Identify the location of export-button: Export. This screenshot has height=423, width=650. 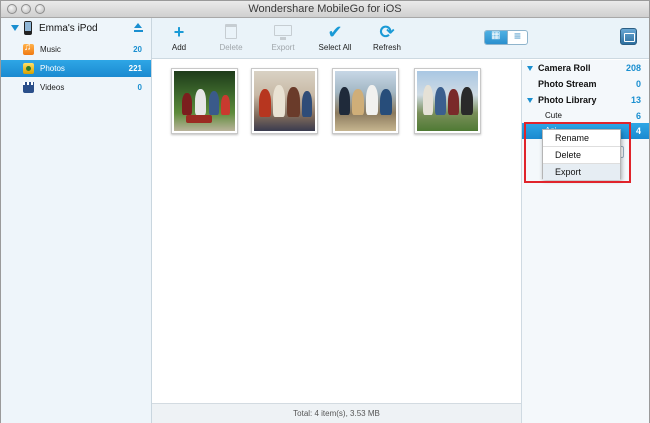
(283, 39).